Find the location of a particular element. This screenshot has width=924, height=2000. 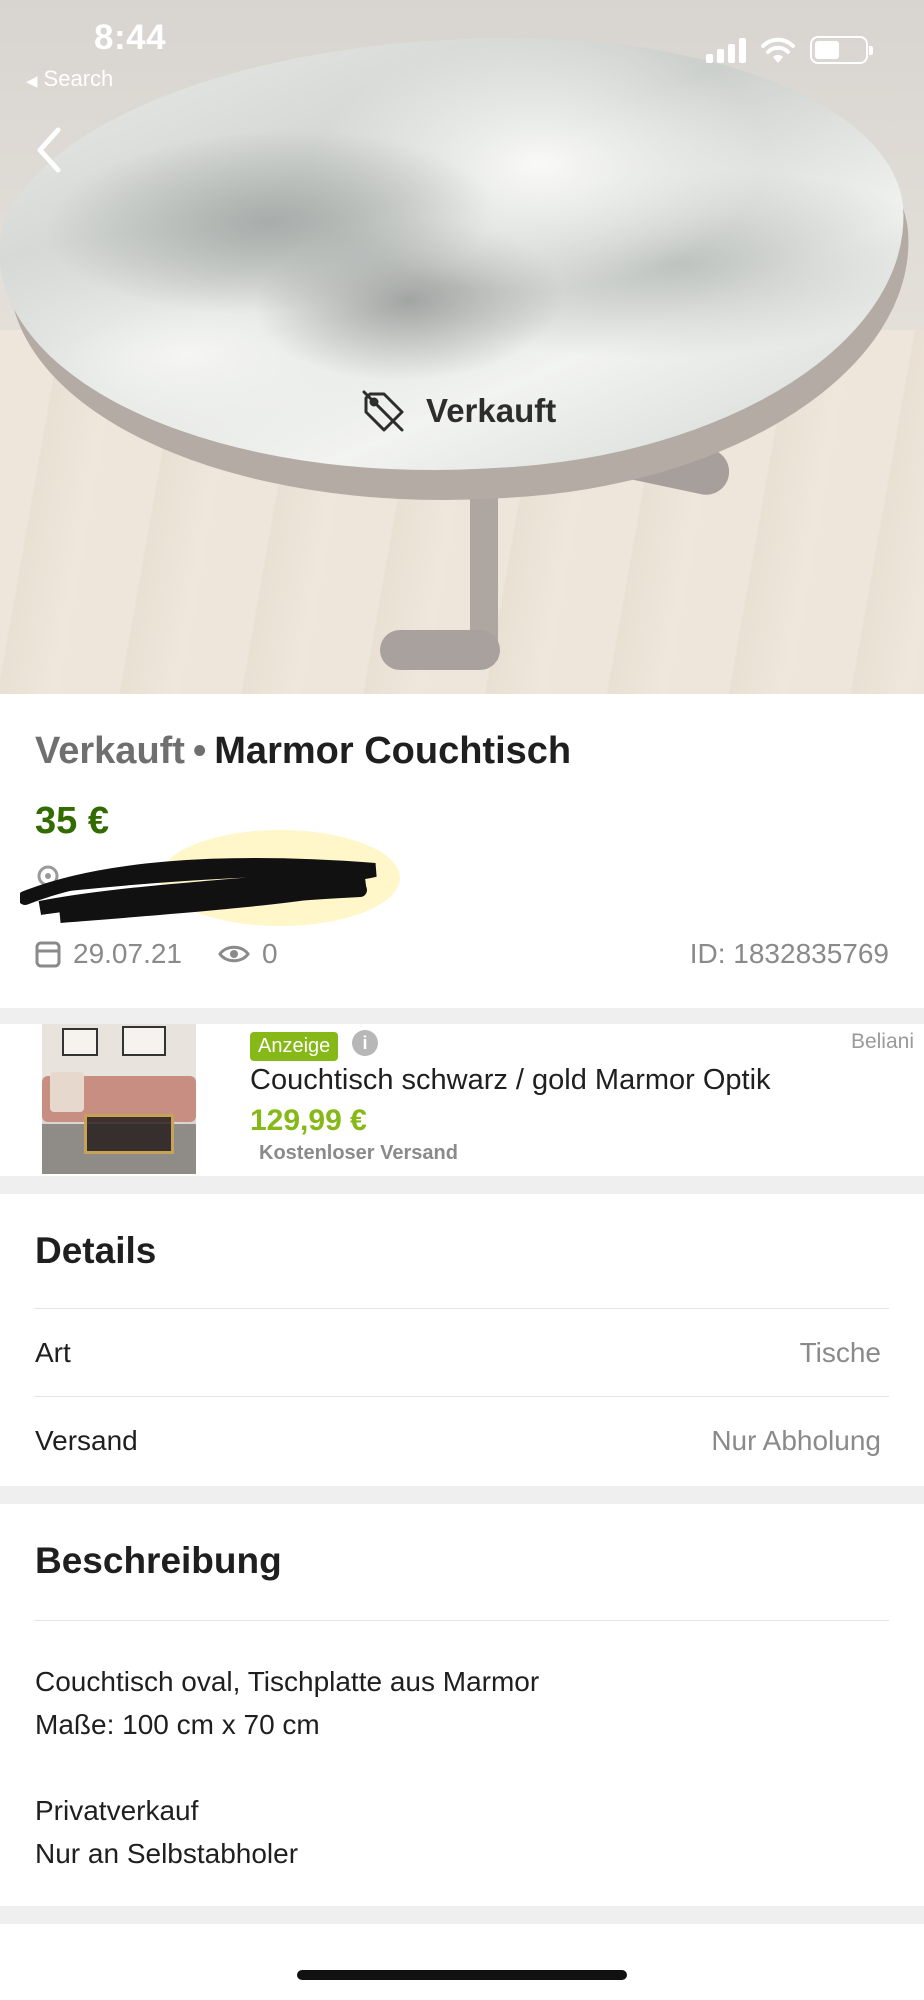

status-icons is located at coordinates (789, 50).